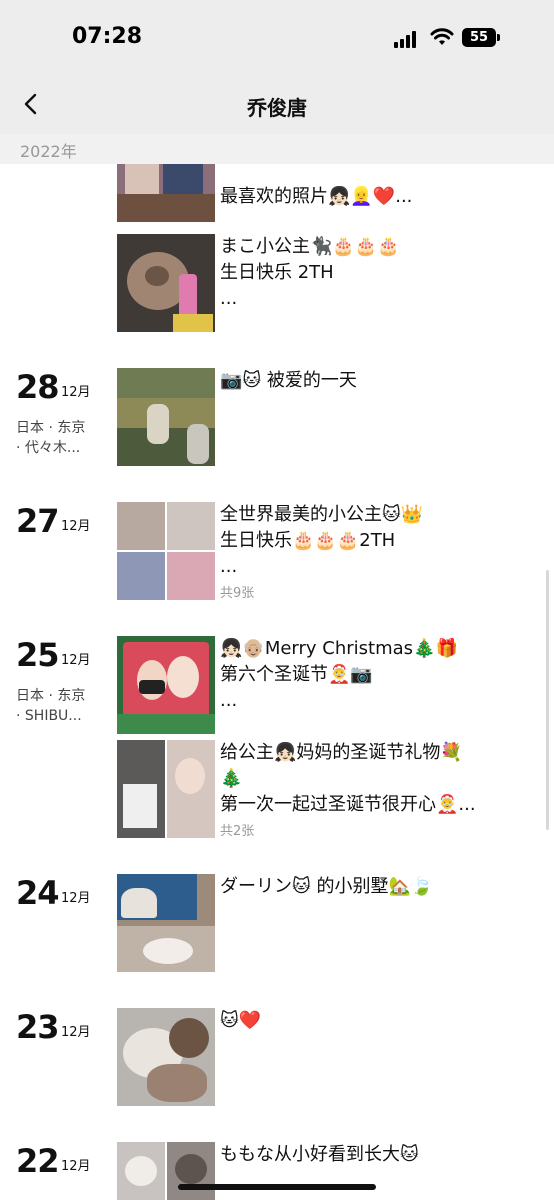 This screenshot has height=1200, width=554. Describe the element at coordinates (38, 1161) in the screenshot. I see `date-day: 22` at that location.